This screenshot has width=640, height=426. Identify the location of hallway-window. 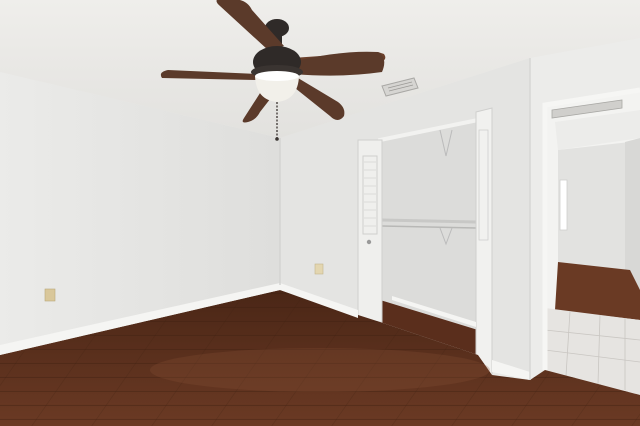
(563, 205).